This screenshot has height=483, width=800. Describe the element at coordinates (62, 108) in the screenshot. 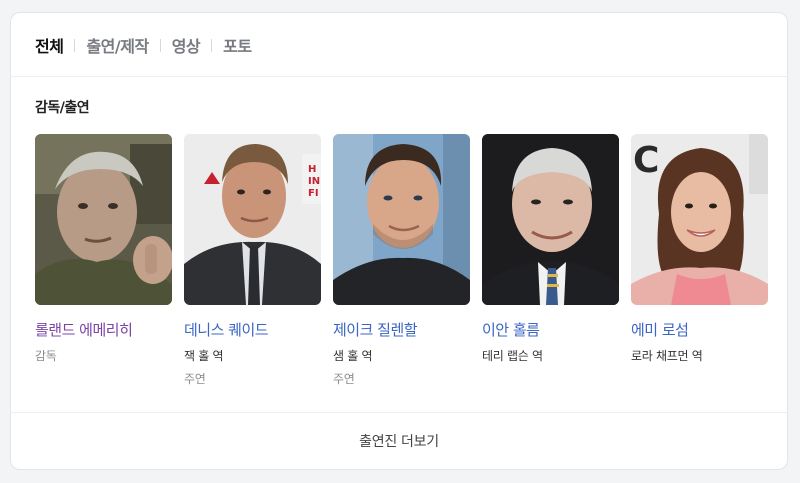

I see `section-title: 감독/출연` at that location.